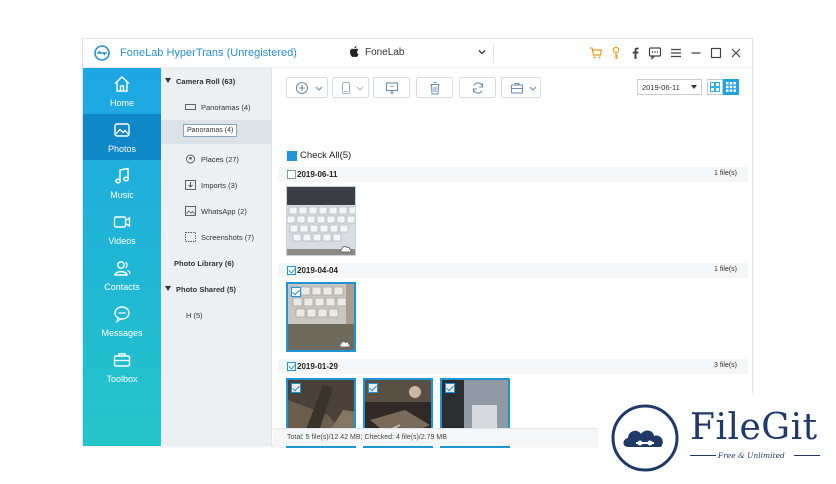 This screenshot has width=836, height=484. I want to click on nav-music: Music, so click(122, 183).